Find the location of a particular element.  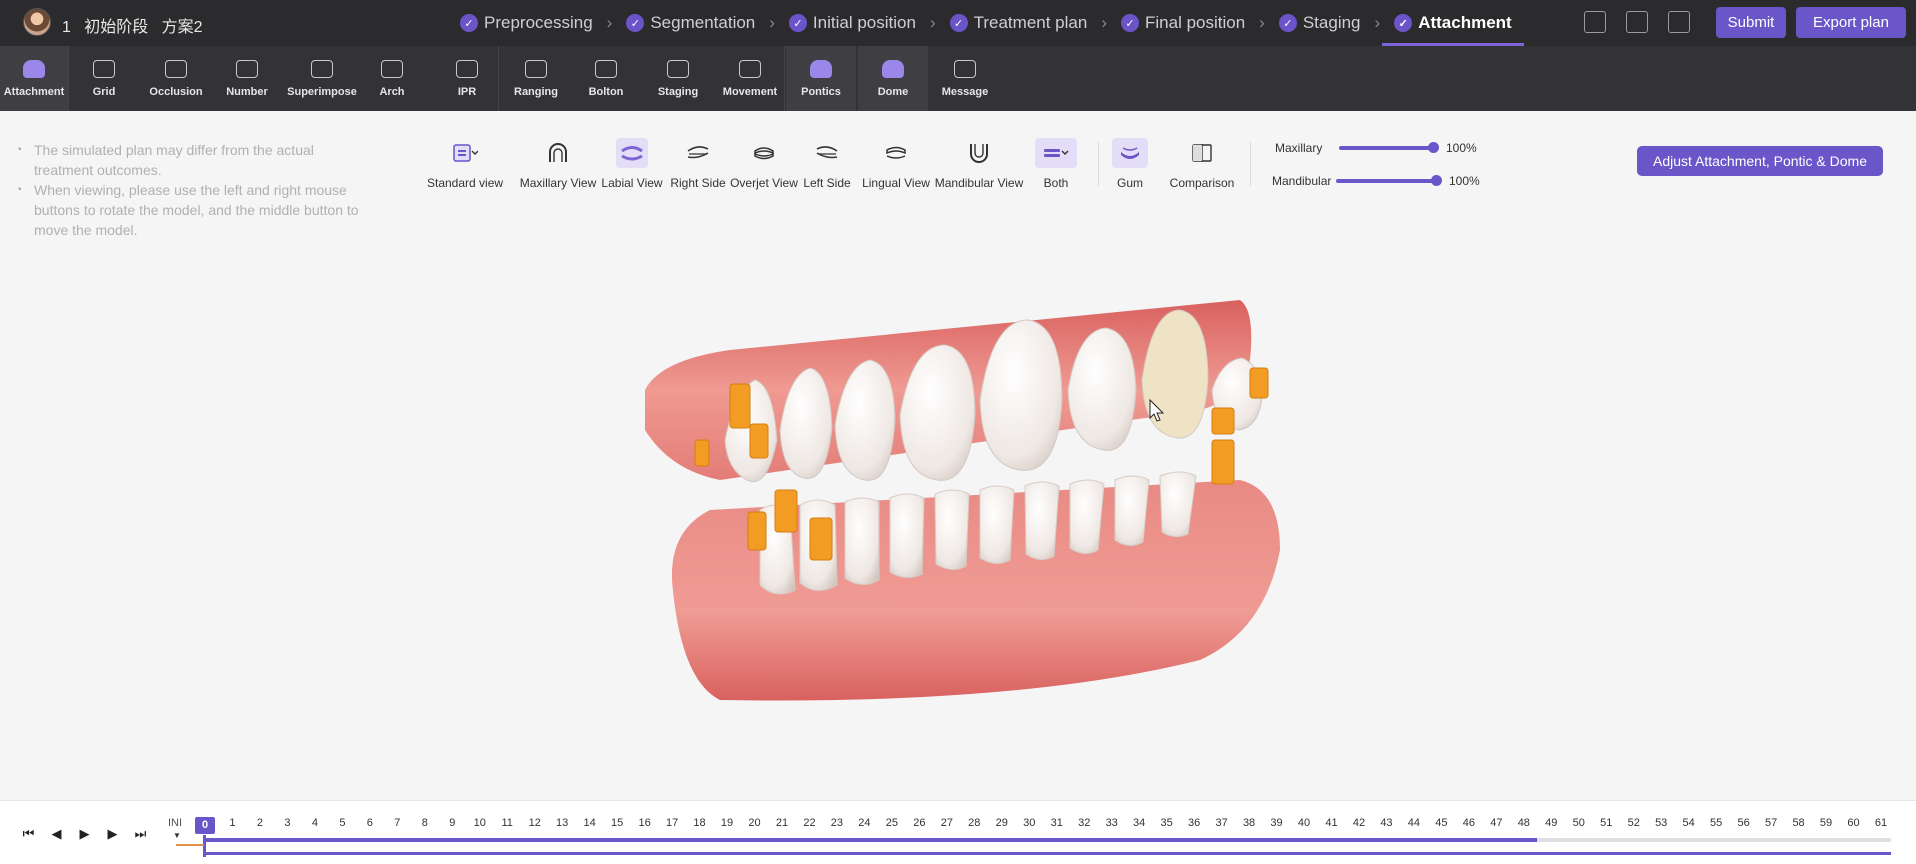

stage-number: 20 is located at coordinates (755, 823).